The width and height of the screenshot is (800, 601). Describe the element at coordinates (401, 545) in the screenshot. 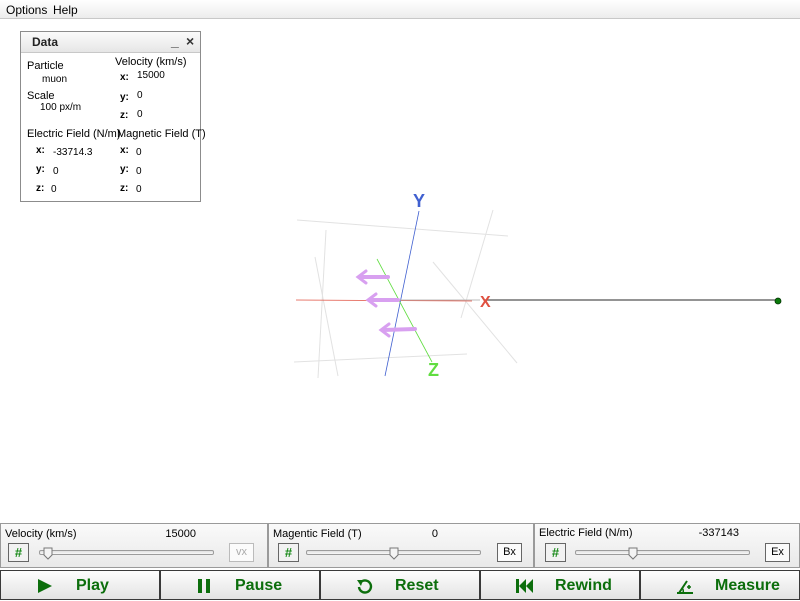

I see `magnetic-slider-panel: Magentic Field (T) 0 # Bx` at that location.